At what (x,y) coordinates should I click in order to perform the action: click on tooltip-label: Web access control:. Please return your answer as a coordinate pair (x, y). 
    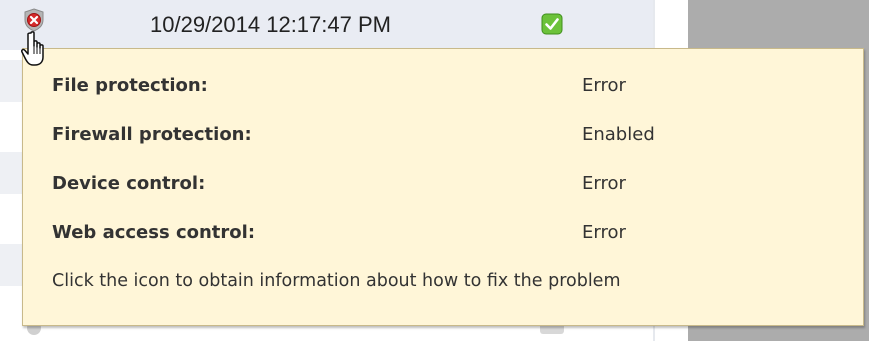
    Looking at the image, I should click on (154, 232).